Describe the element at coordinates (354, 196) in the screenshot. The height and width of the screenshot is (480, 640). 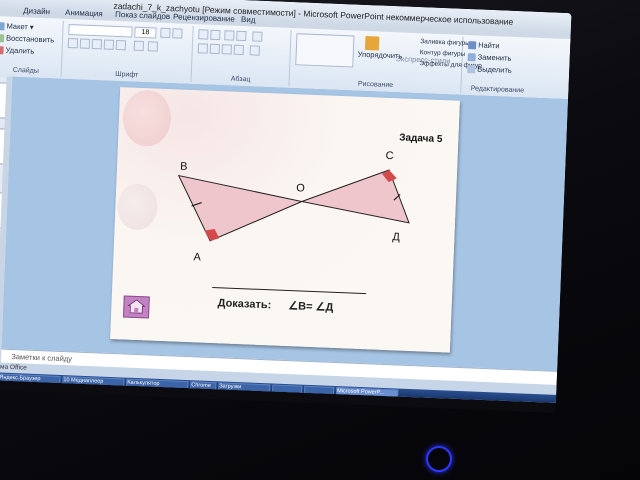
I see `triangle-cdo` at that location.